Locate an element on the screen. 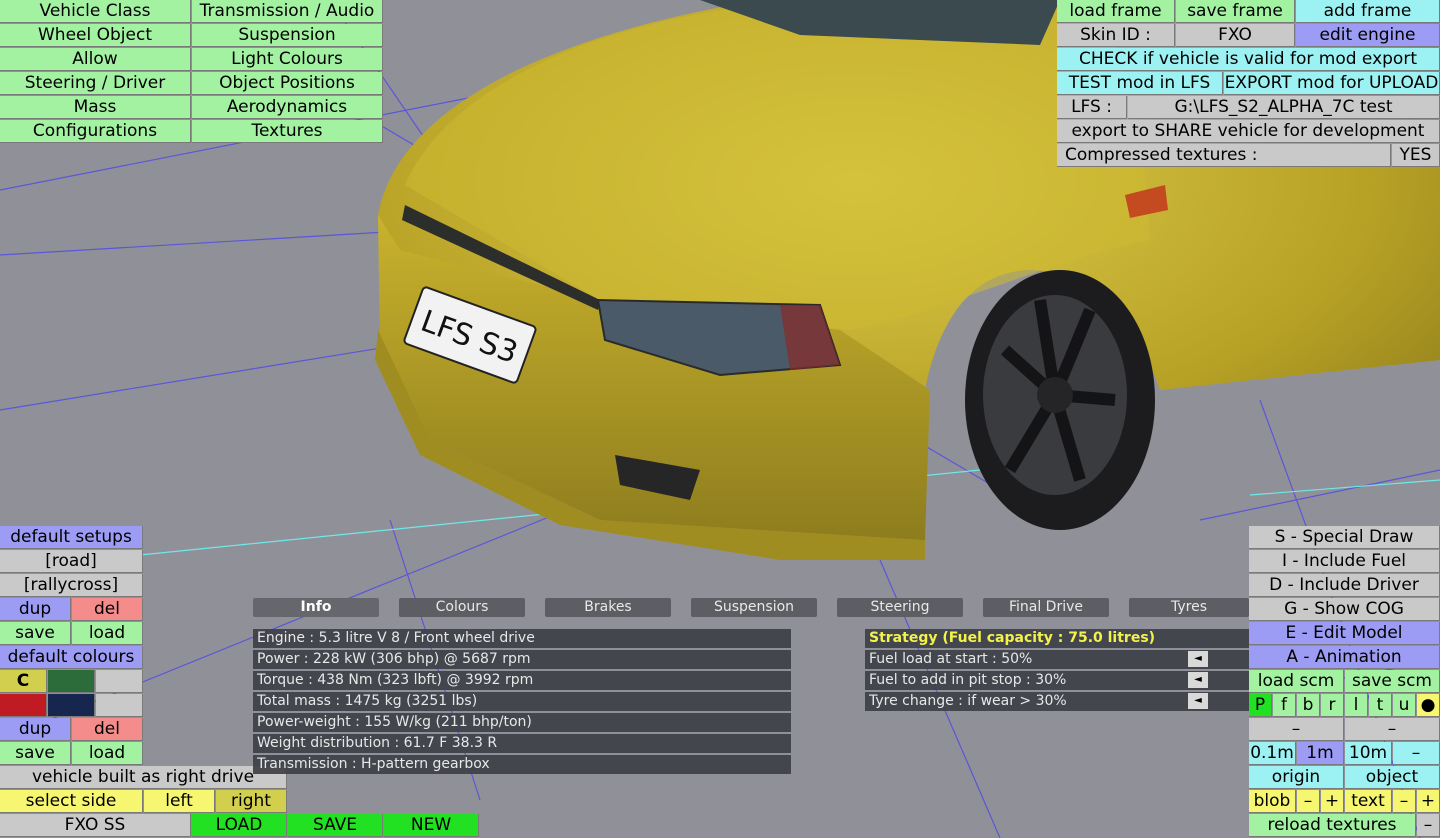 The height and width of the screenshot is (838, 1440). colour-swatch-navy is located at coordinates (71, 705).